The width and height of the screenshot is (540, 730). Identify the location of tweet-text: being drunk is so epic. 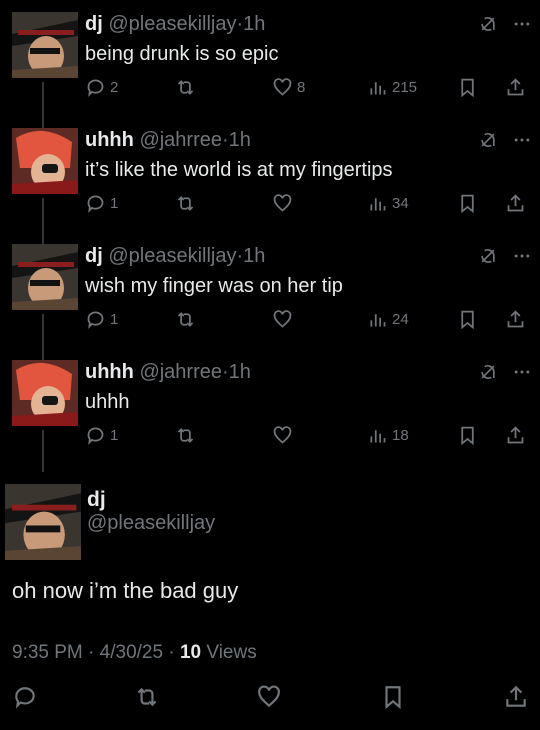
(182, 54).